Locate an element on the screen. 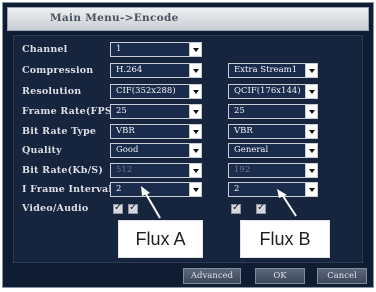  arrow-b-line is located at coordinates (289, 206).